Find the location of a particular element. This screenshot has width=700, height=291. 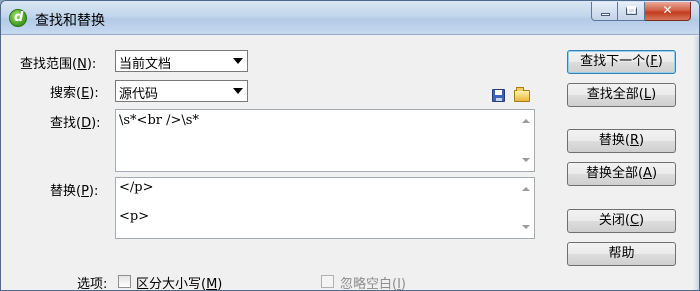

minimize-icon is located at coordinates (605, 14).